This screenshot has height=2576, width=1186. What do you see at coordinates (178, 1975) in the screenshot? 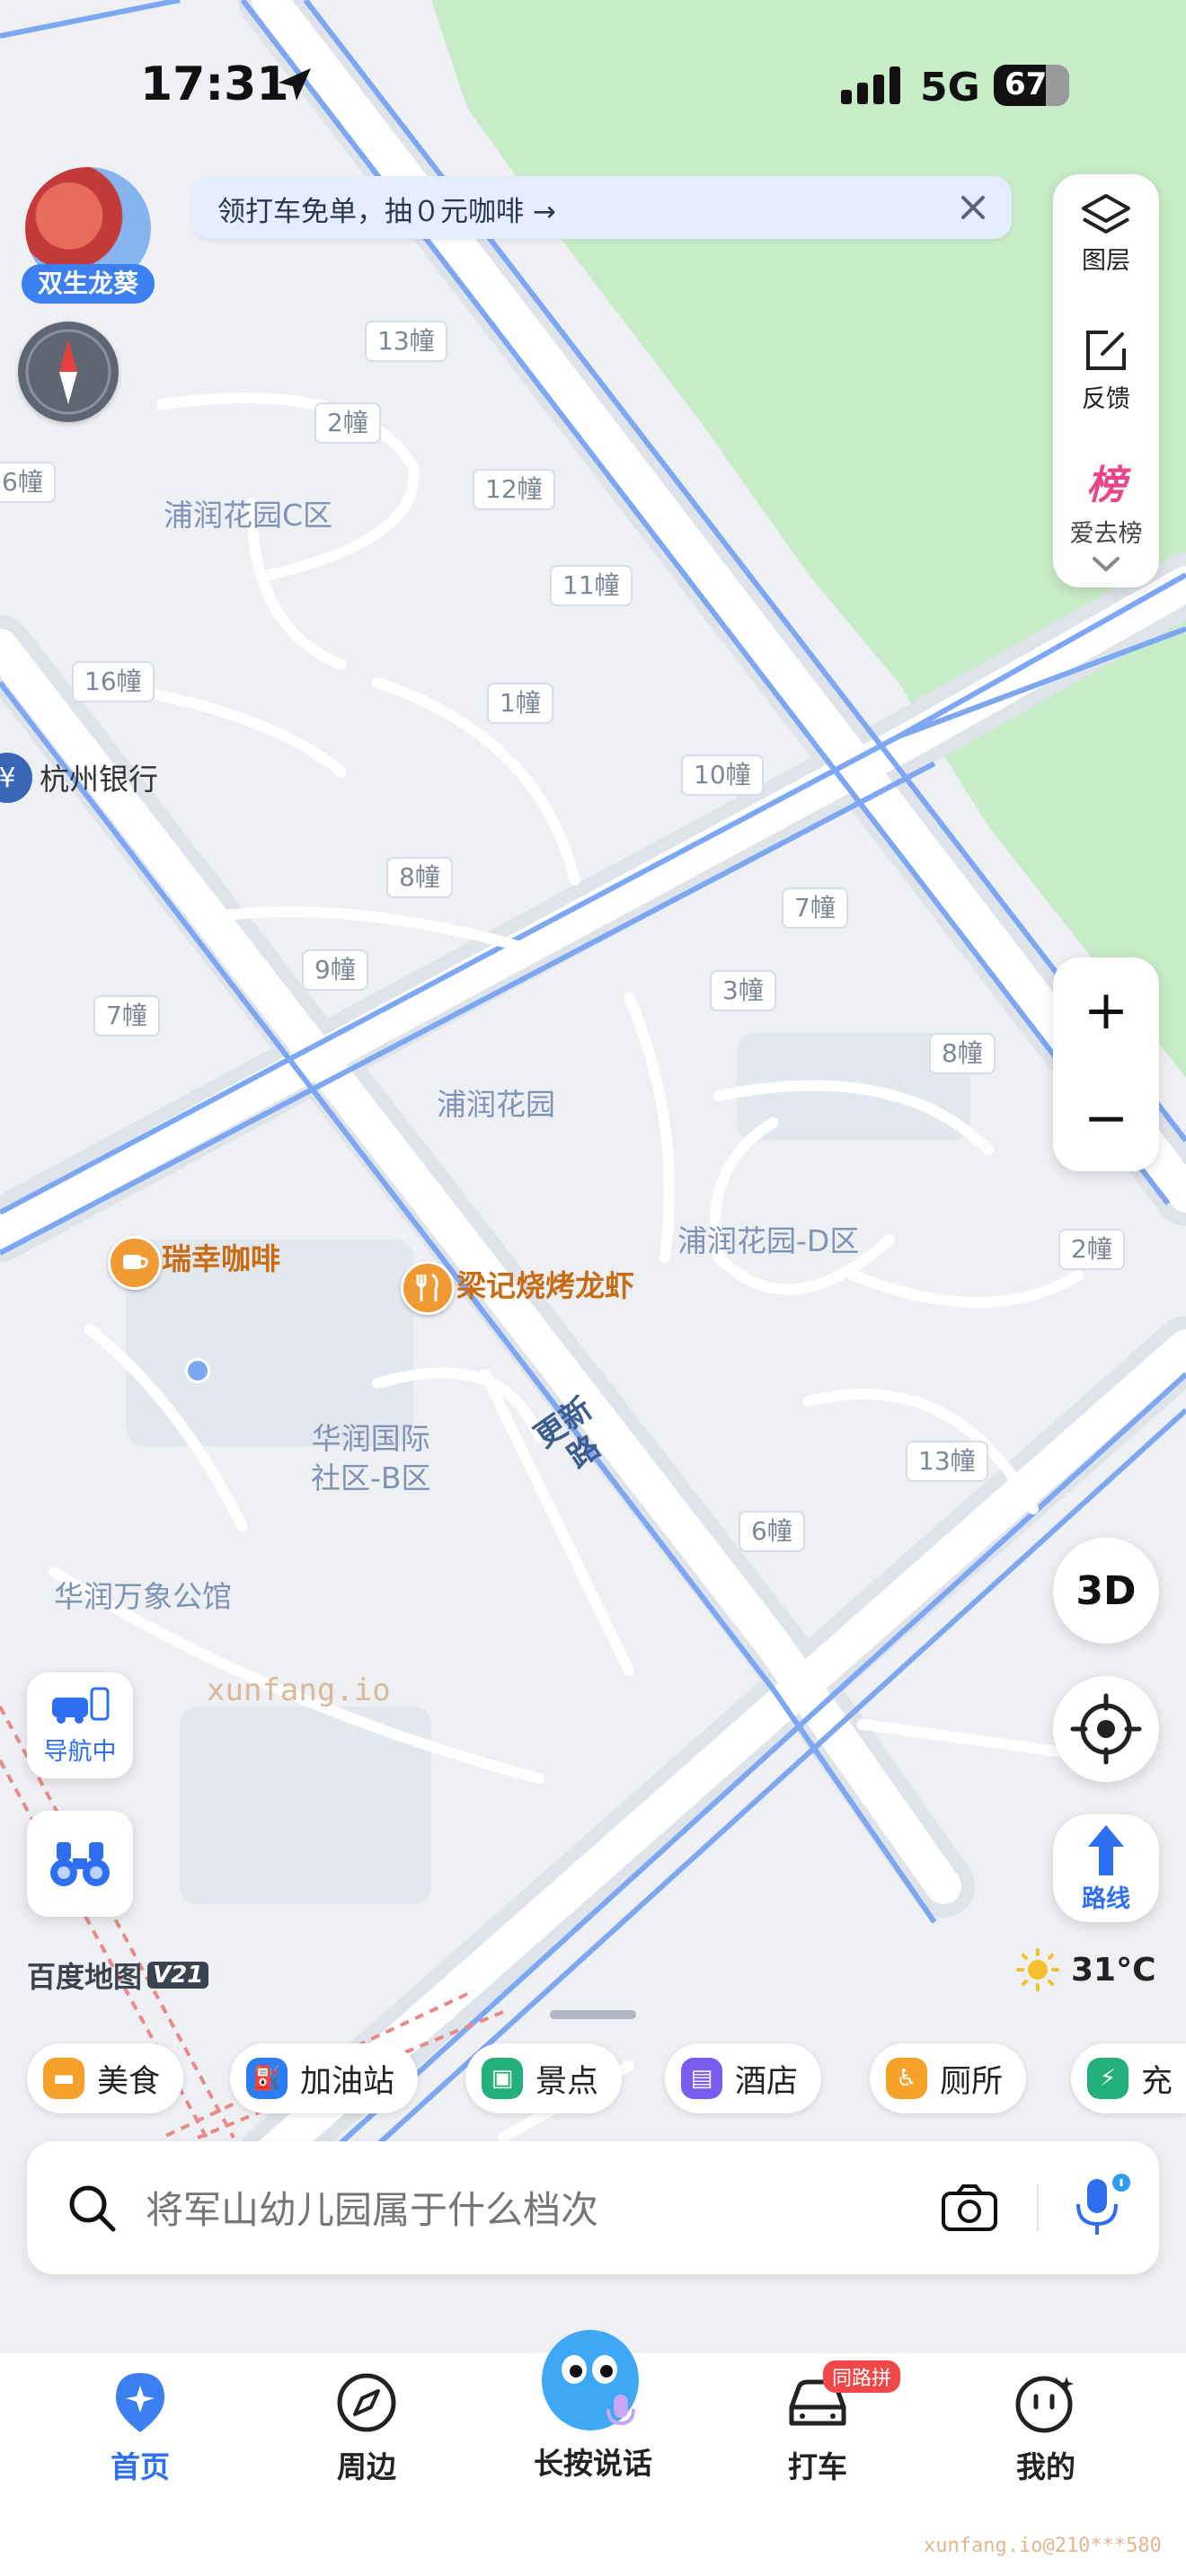
I see `logo-version: V21` at bounding box center [178, 1975].